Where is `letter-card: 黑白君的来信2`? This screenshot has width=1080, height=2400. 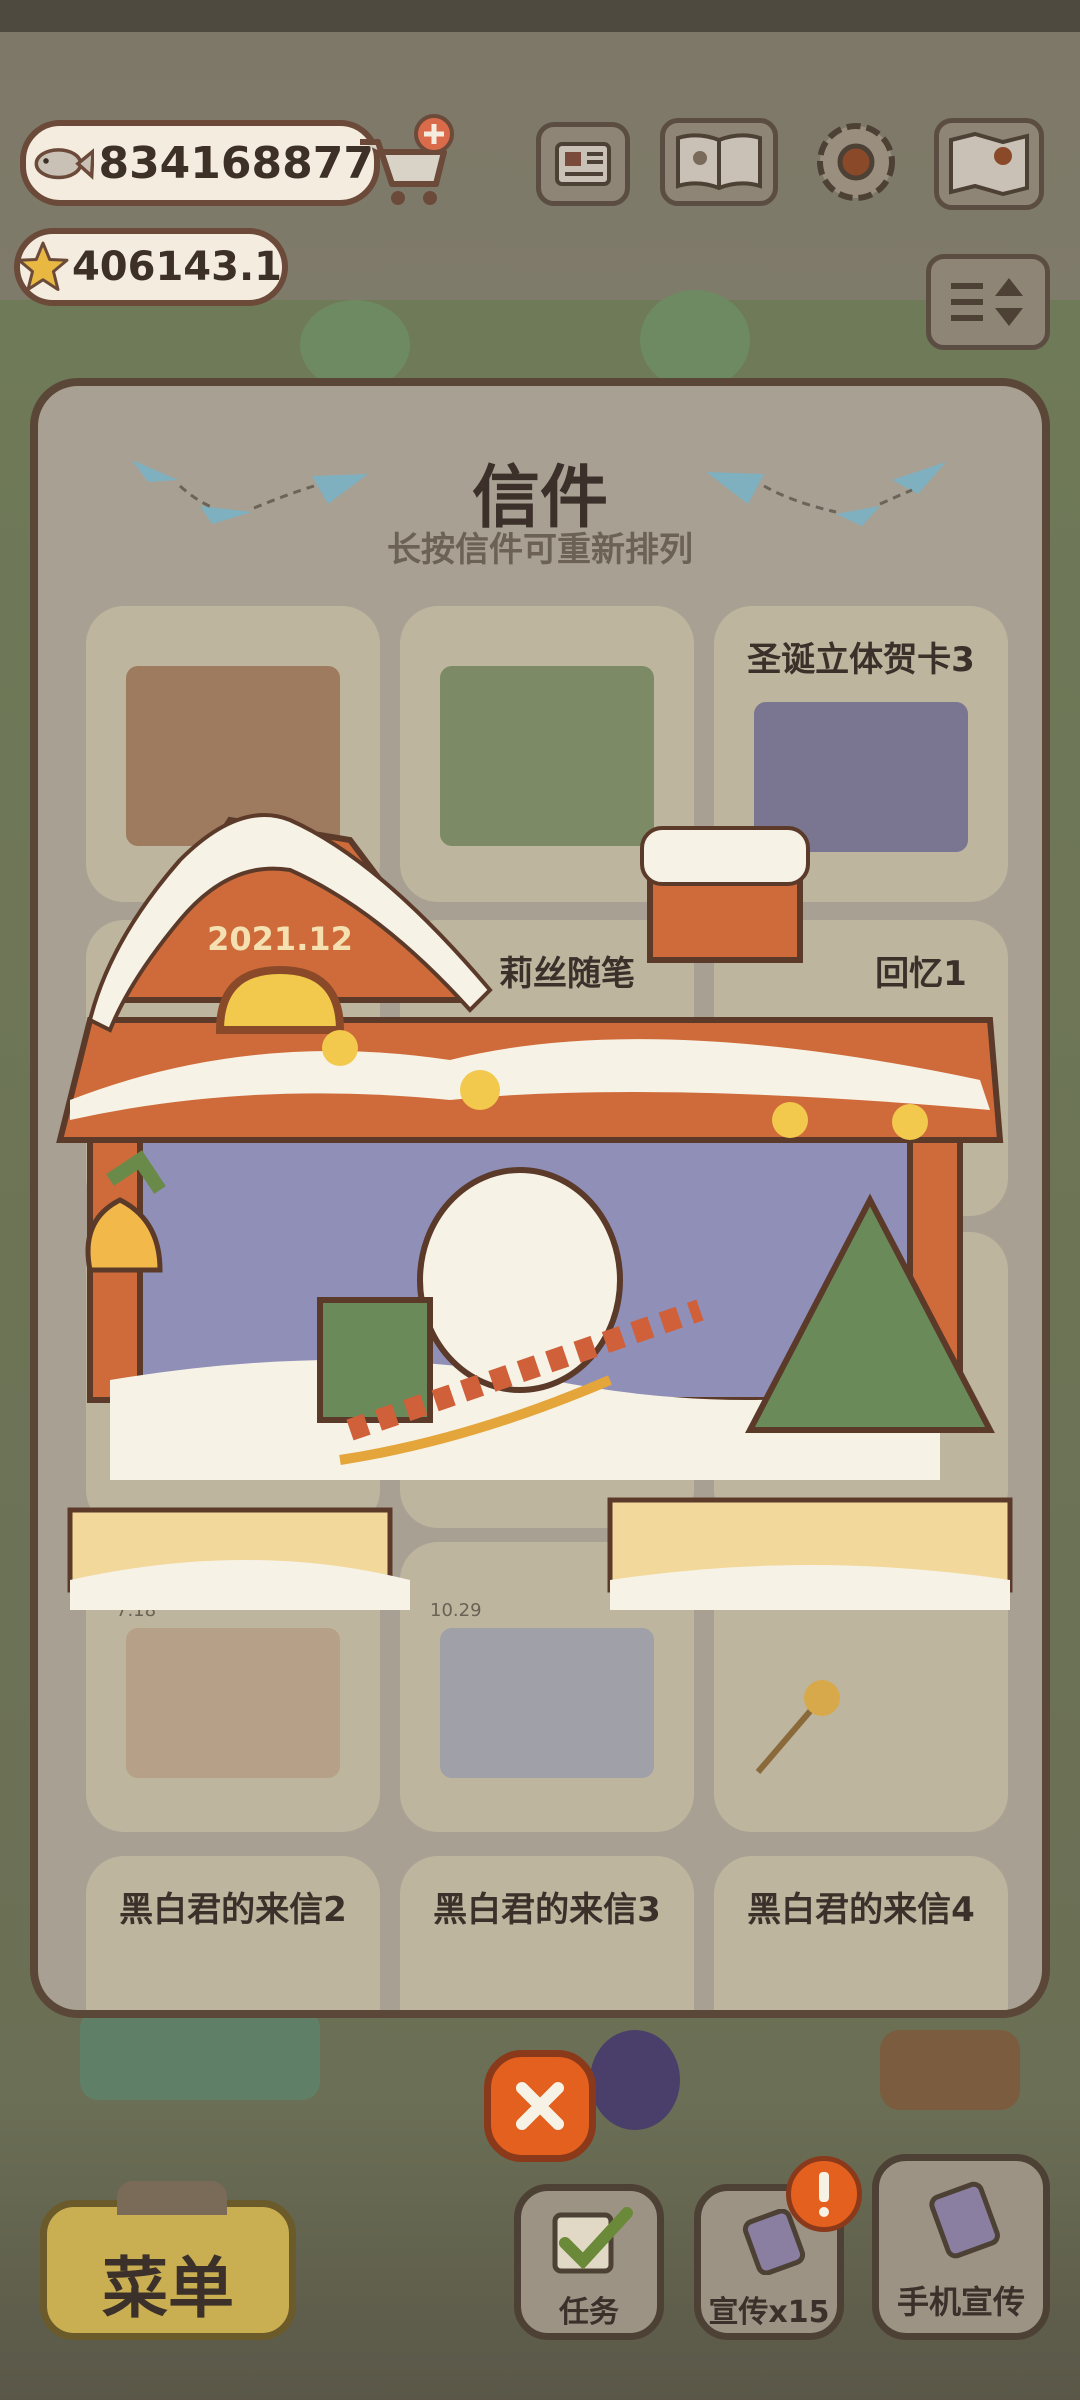 letter-card: 黑白君的来信2 is located at coordinates (233, 1933).